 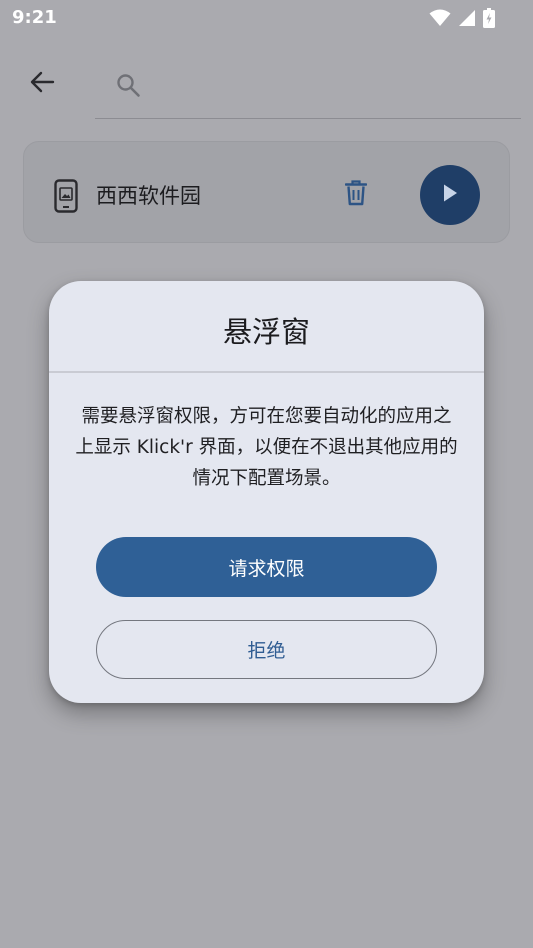 What do you see at coordinates (467, 20) in the screenshot?
I see `signal-icon` at bounding box center [467, 20].